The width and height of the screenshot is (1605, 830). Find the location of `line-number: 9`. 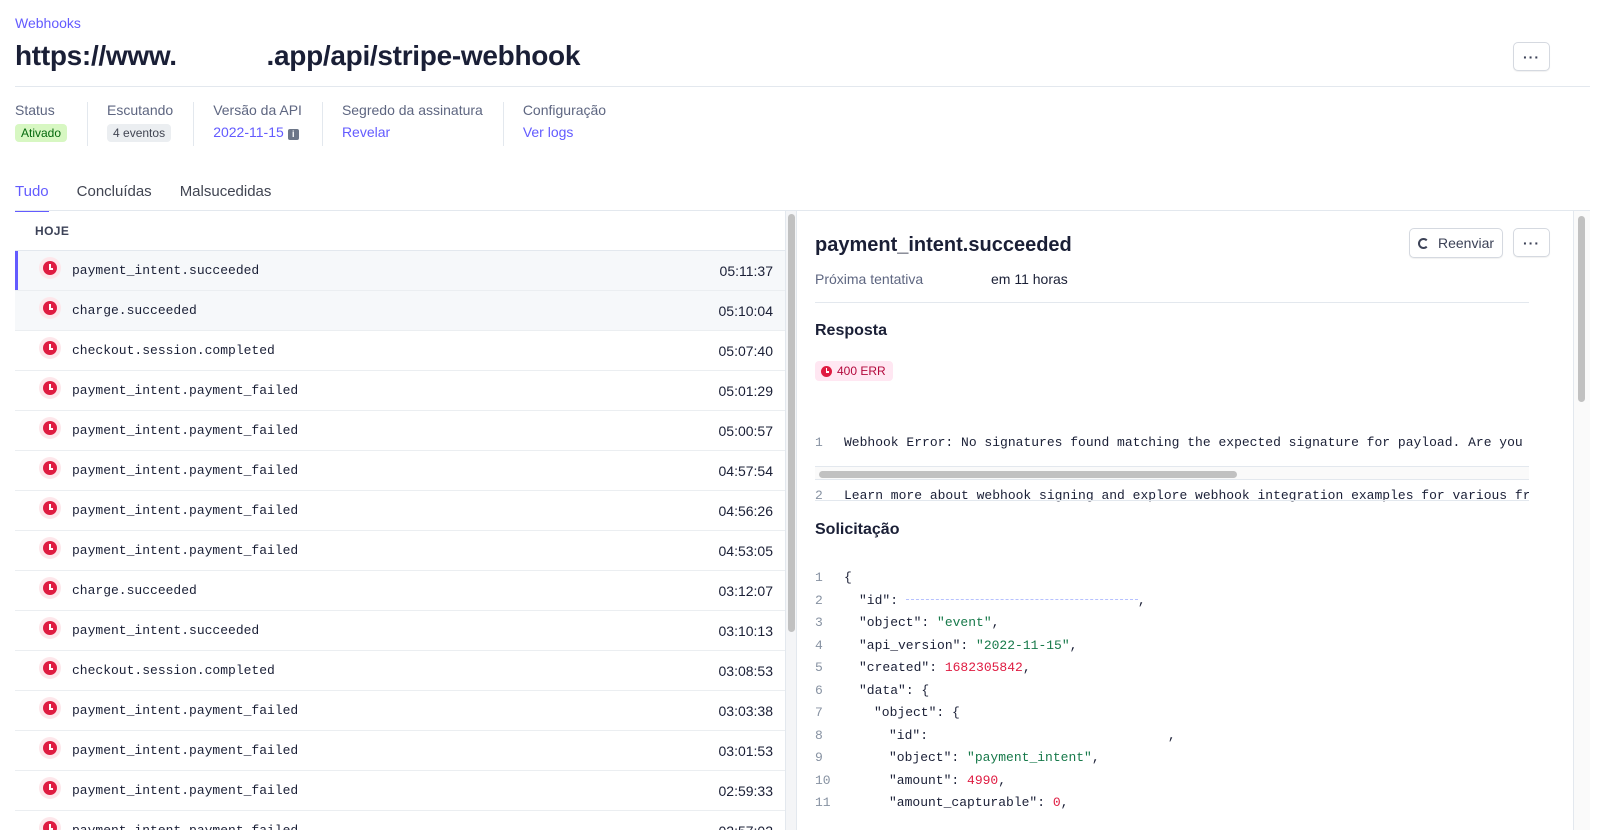

line-number: 9 is located at coordinates (819, 757).